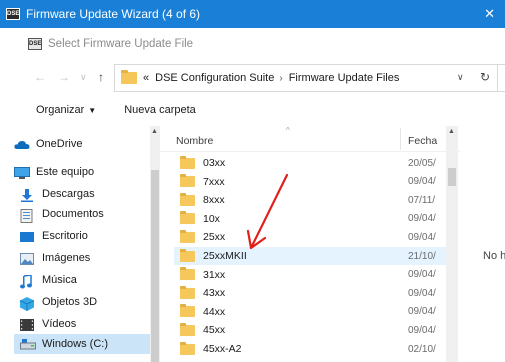 The height and width of the screenshot is (362, 505). Describe the element at coordinates (95, 324) in the screenshot. I see `nav-item-videos: Vídeos` at that location.